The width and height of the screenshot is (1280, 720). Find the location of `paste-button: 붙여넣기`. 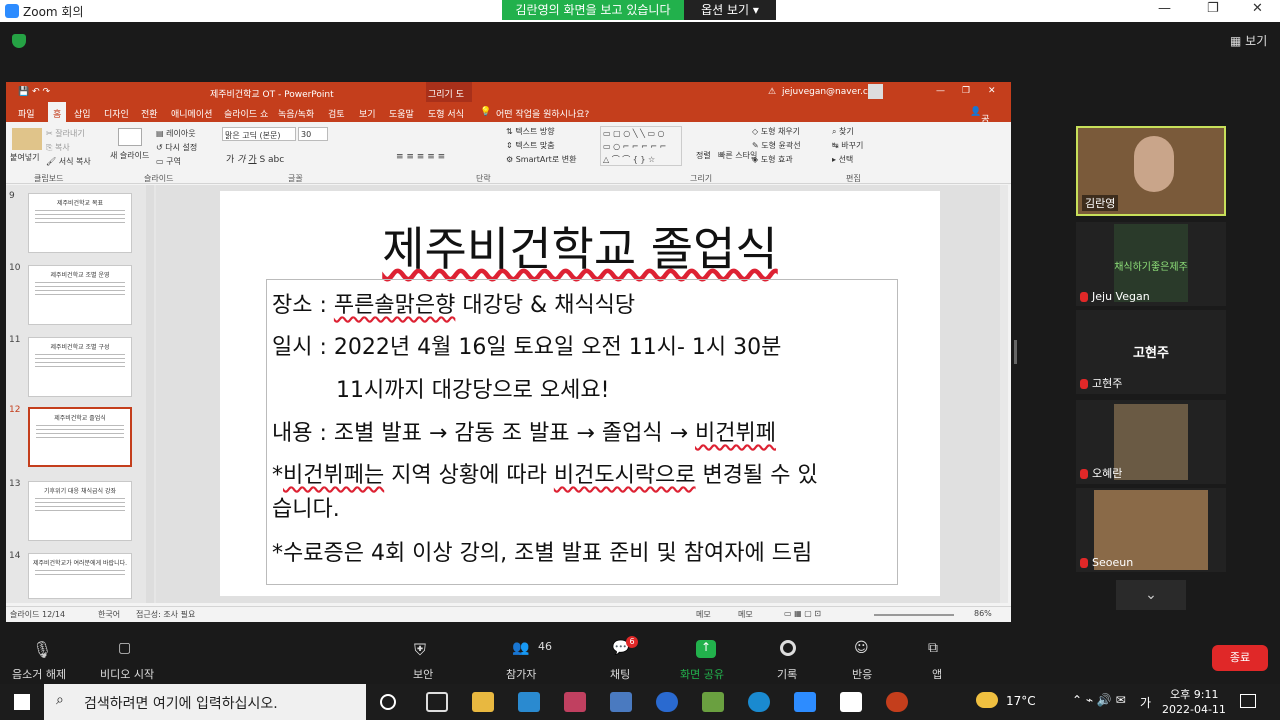

paste-button: 붙여넣기 is located at coordinates (24, 157).